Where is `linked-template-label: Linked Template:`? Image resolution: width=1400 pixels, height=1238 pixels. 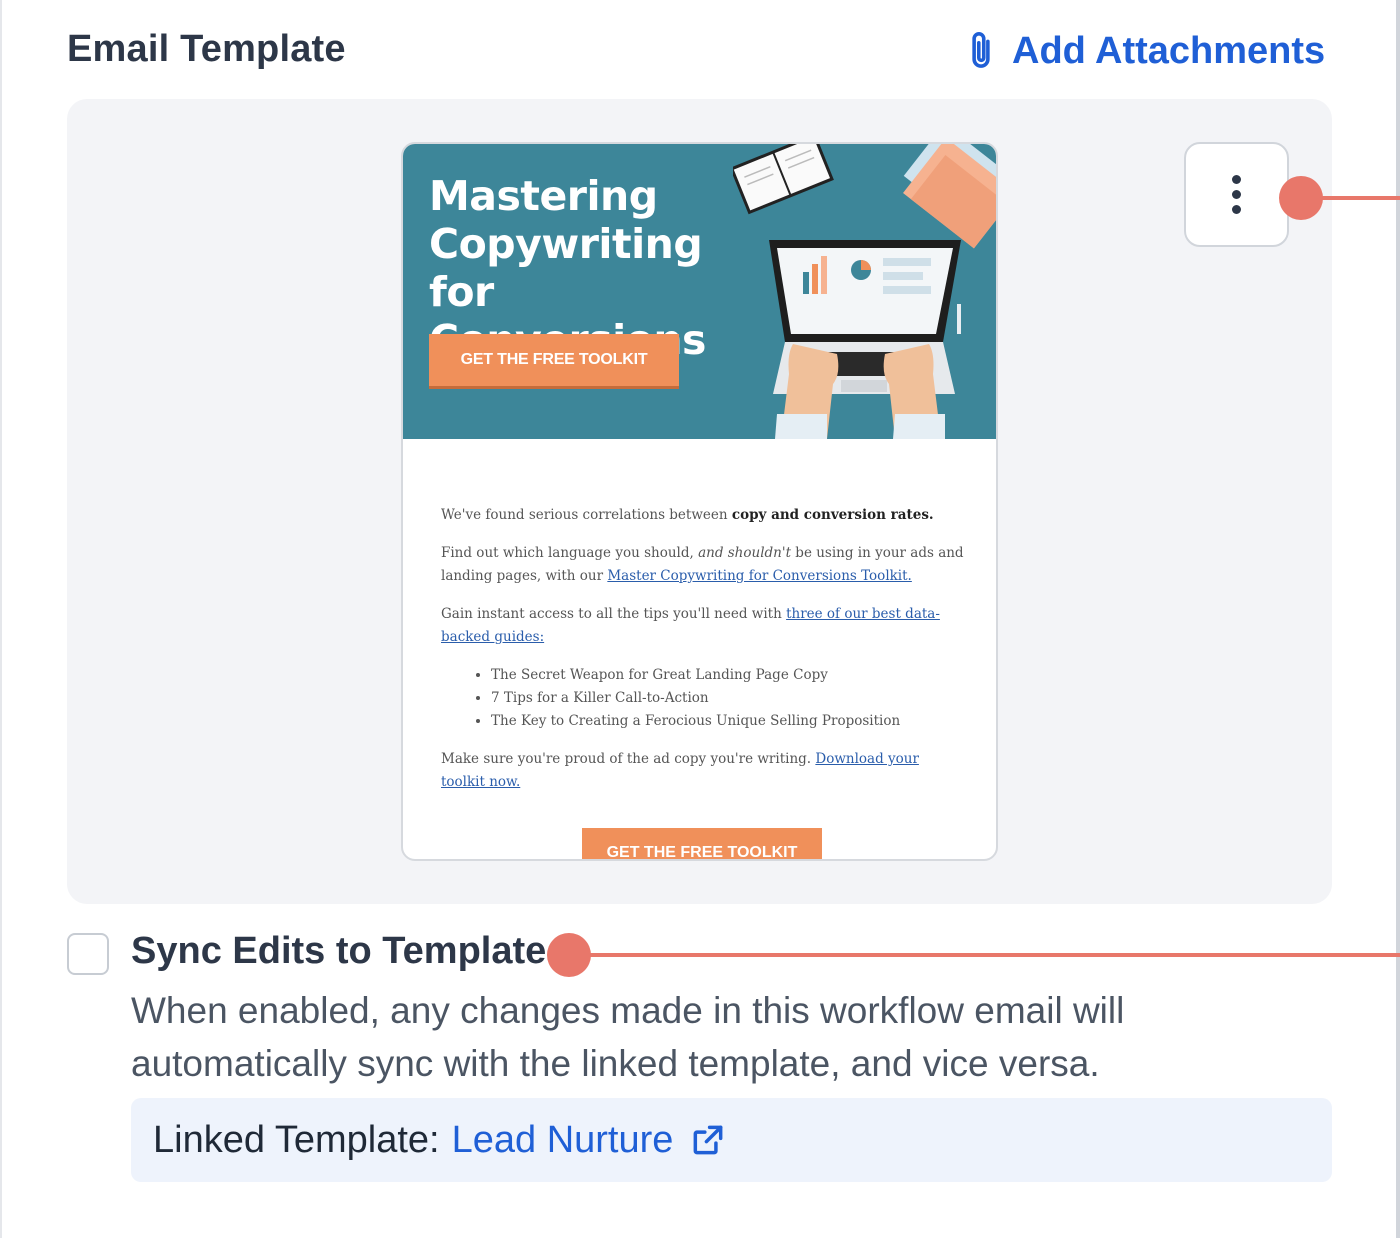 linked-template-label: Linked Template: is located at coordinates (296, 1139).